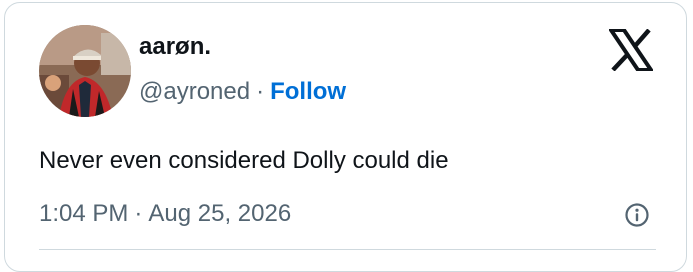 This screenshot has height=272, width=693. I want to click on info-icon, so click(637, 215).